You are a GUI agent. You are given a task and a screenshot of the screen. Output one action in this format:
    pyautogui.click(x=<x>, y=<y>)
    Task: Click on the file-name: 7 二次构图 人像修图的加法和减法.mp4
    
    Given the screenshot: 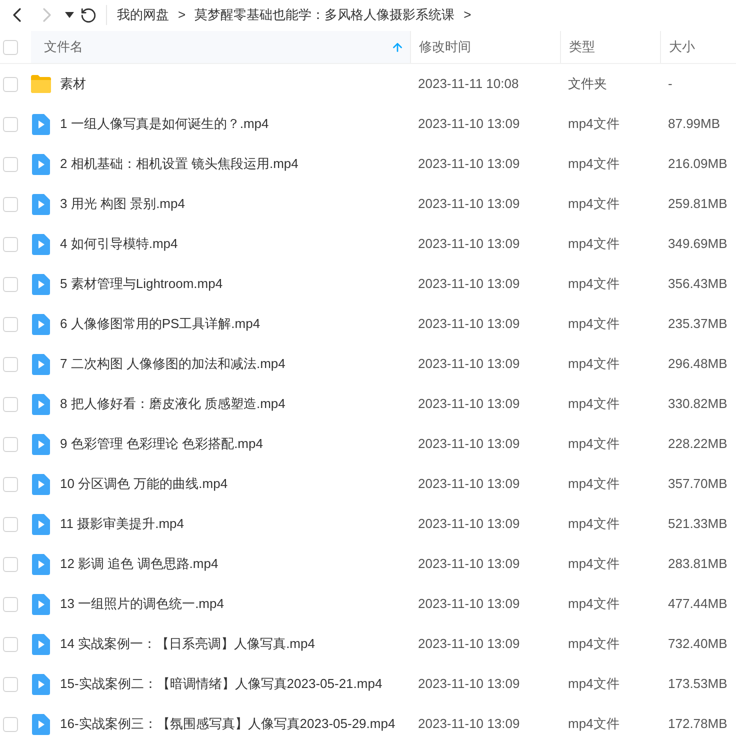 What is the action you would take?
    pyautogui.click(x=173, y=364)
    